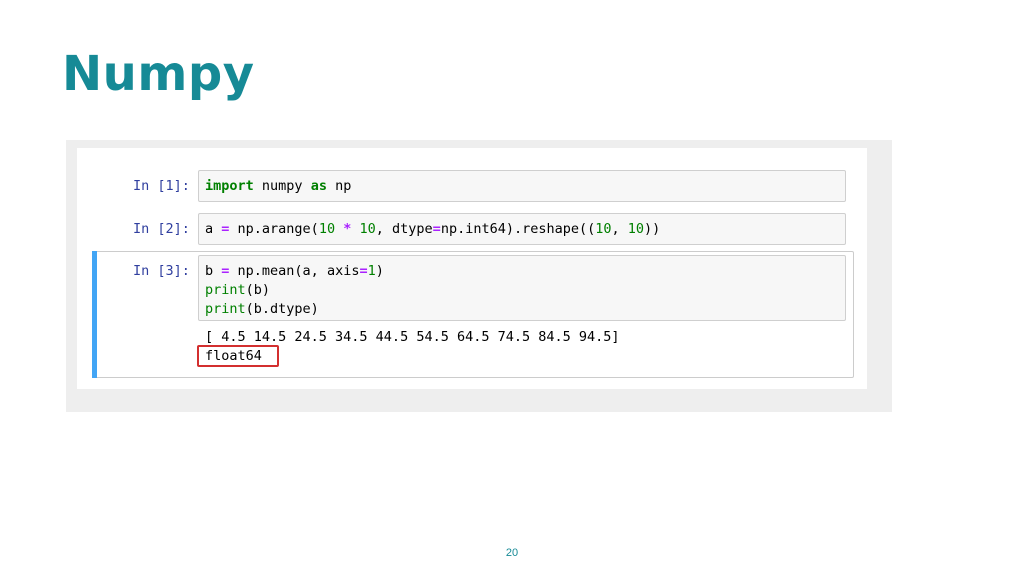 This screenshot has height=576, width=1024. What do you see at coordinates (161, 271) in the screenshot?
I see `cell-3-prompt: In [3]:` at bounding box center [161, 271].